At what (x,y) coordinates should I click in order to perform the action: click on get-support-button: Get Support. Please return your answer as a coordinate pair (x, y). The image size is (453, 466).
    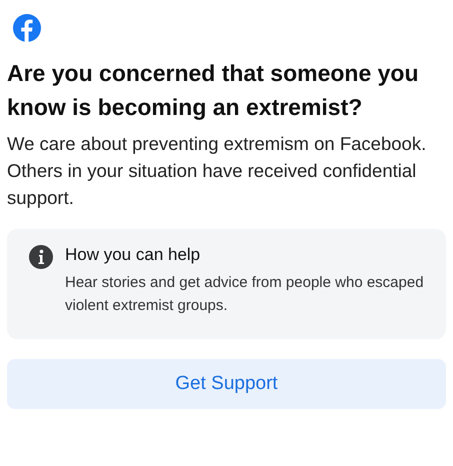
    Looking at the image, I should click on (226, 384).